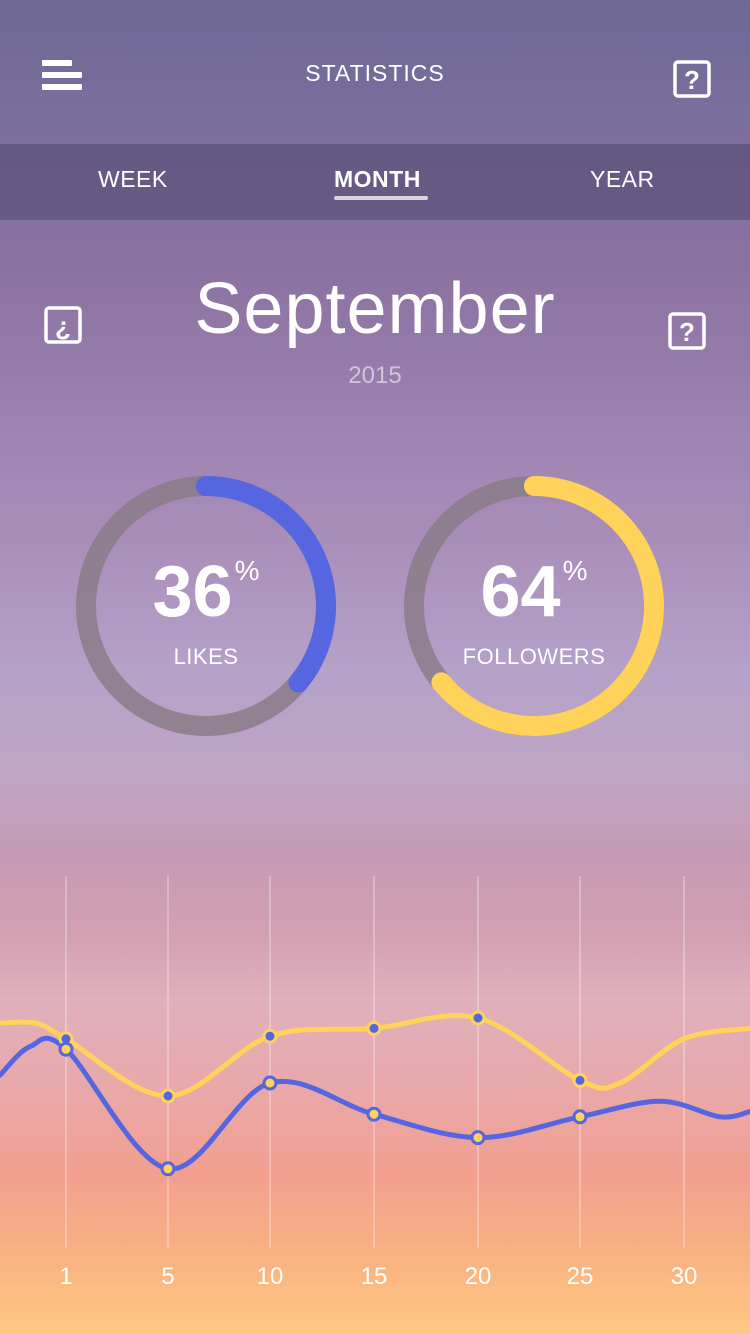  I want to click on followers-value: 64%, so click(534, 592).